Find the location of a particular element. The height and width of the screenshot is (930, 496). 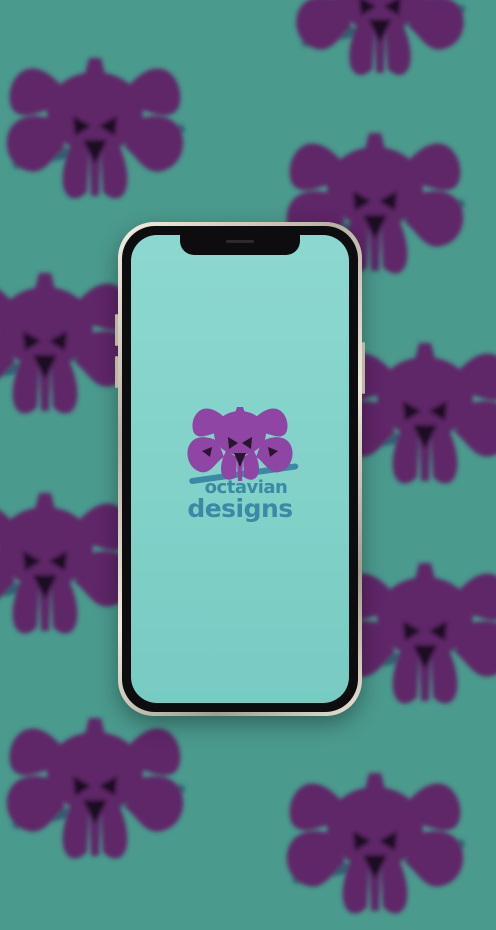

octopus-icon is located at coordinates (243, 445).